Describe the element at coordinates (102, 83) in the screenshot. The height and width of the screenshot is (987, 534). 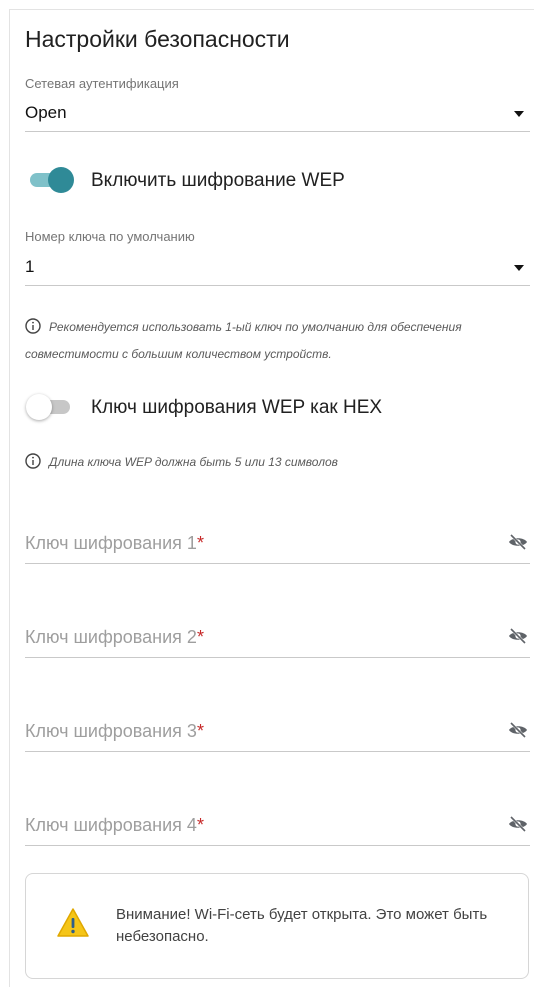
I see `auth-label: Сетевая аутентификация` at that location.